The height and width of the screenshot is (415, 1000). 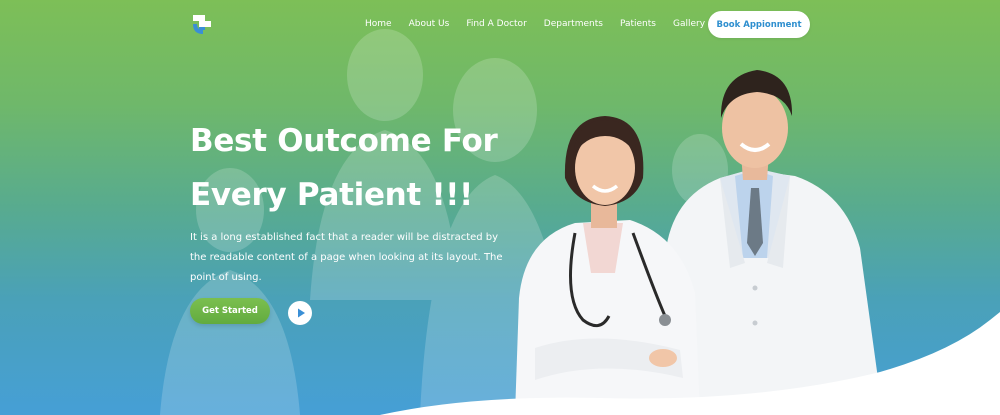 I want to click on get-started-button: Get Started, so click(x=230, y=311).